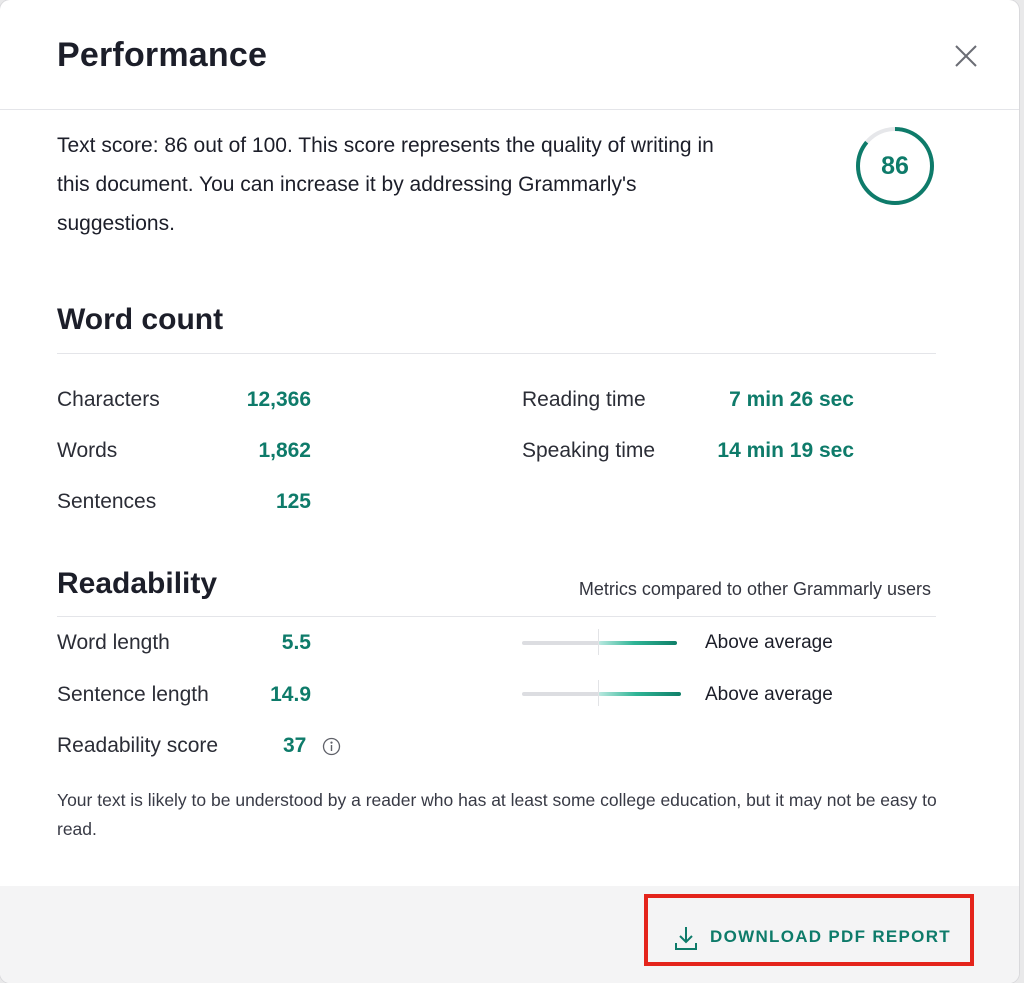  What do you see at coordinates (133, 694) in the screenshot?
I see `sentence-length-label: Sentence length` at bounding box center [133, 694].